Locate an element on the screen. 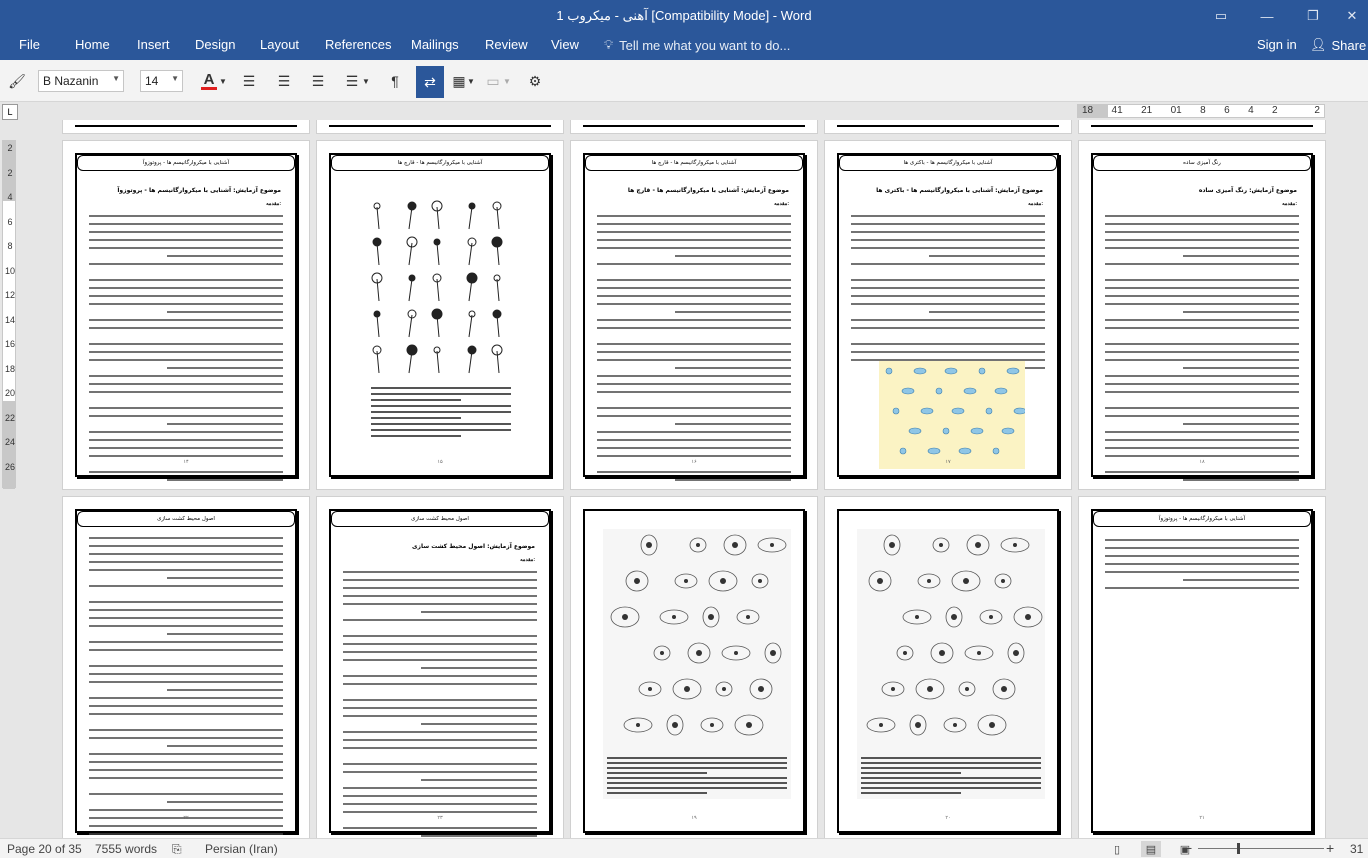 The width and height of the screenshot is (1368, 858). zoom-level: 31 % is located at coordinates (1359, 850).